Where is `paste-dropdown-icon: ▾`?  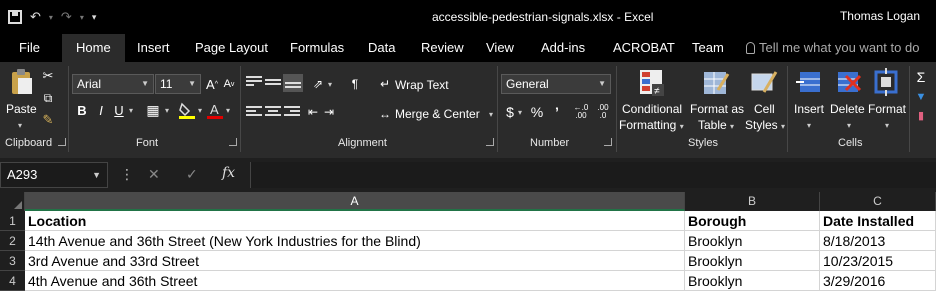 paste-dropdown-icon: ▾ is located at coordinates (20, 125).